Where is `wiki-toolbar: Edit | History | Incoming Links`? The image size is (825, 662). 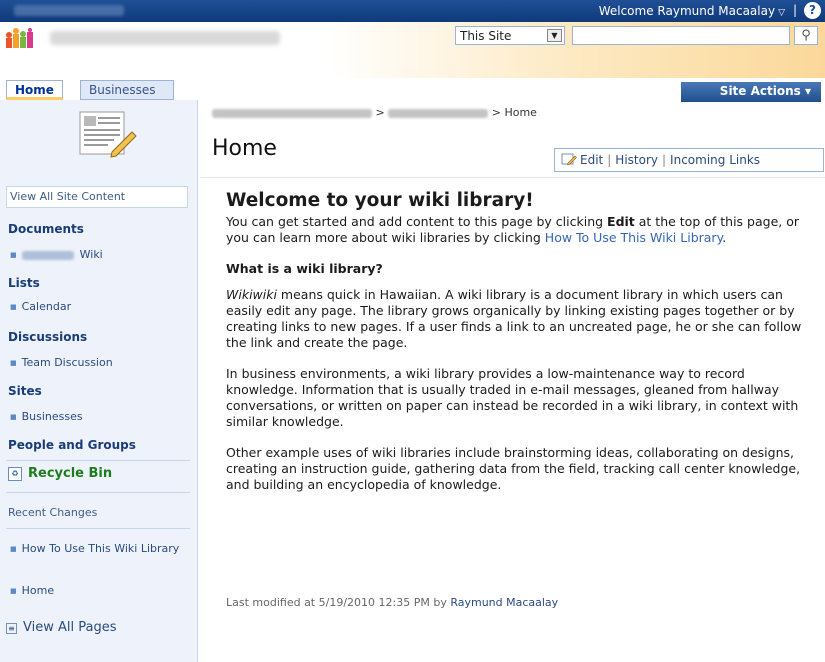 wiki-toolbar: Edit | History | Incoming Links is located at coordinates (689, 160).